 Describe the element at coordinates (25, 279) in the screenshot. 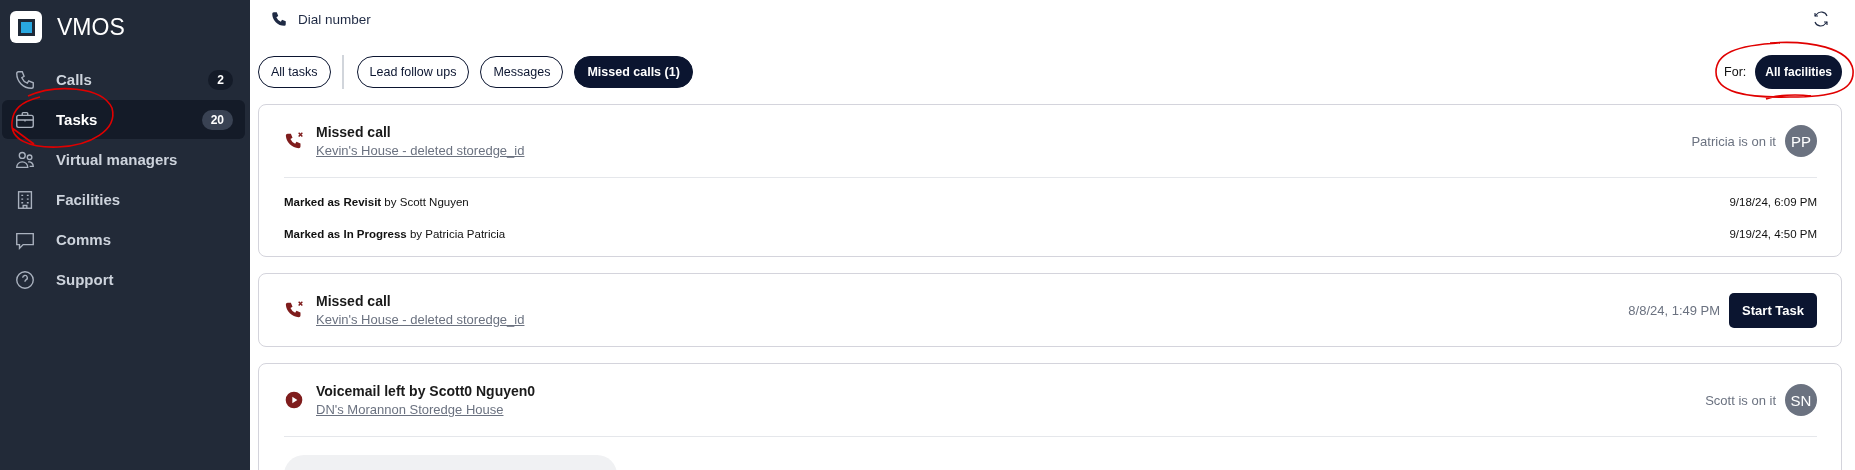

I see `help-icon` at that location.